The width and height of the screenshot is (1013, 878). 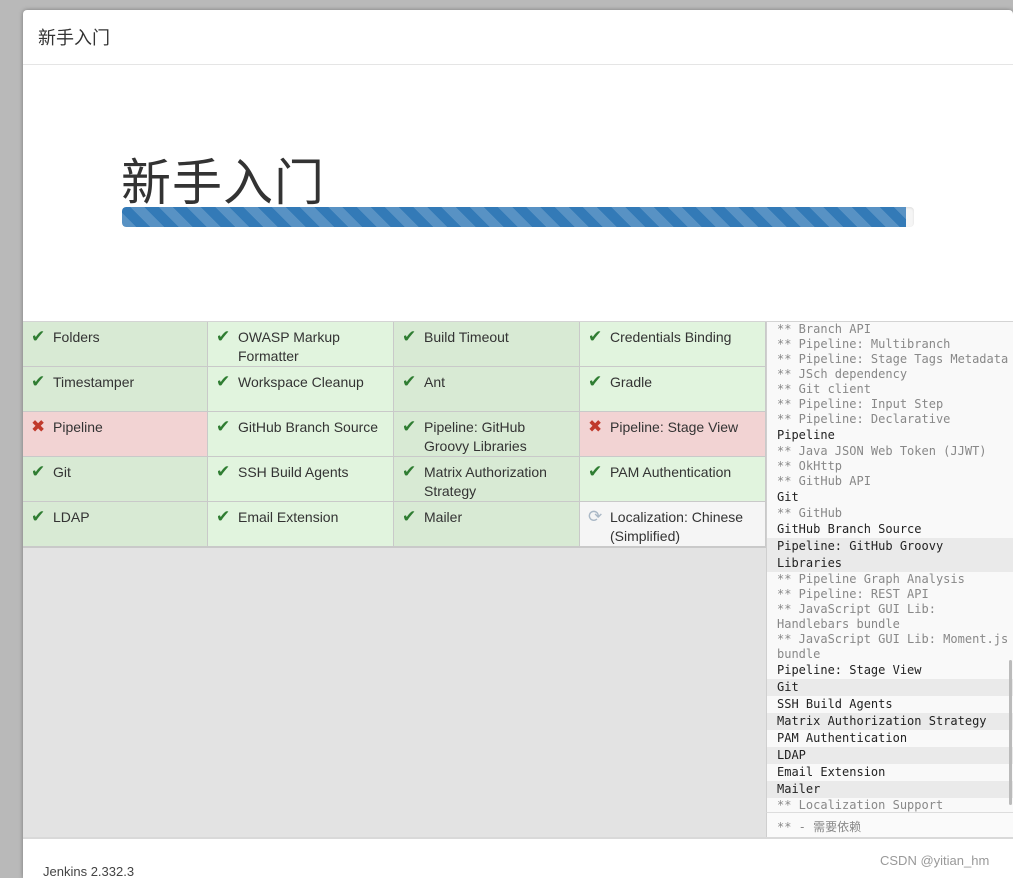 I want to click on plugin-cell: ✔ LDAP, so click(x=115, y=524).